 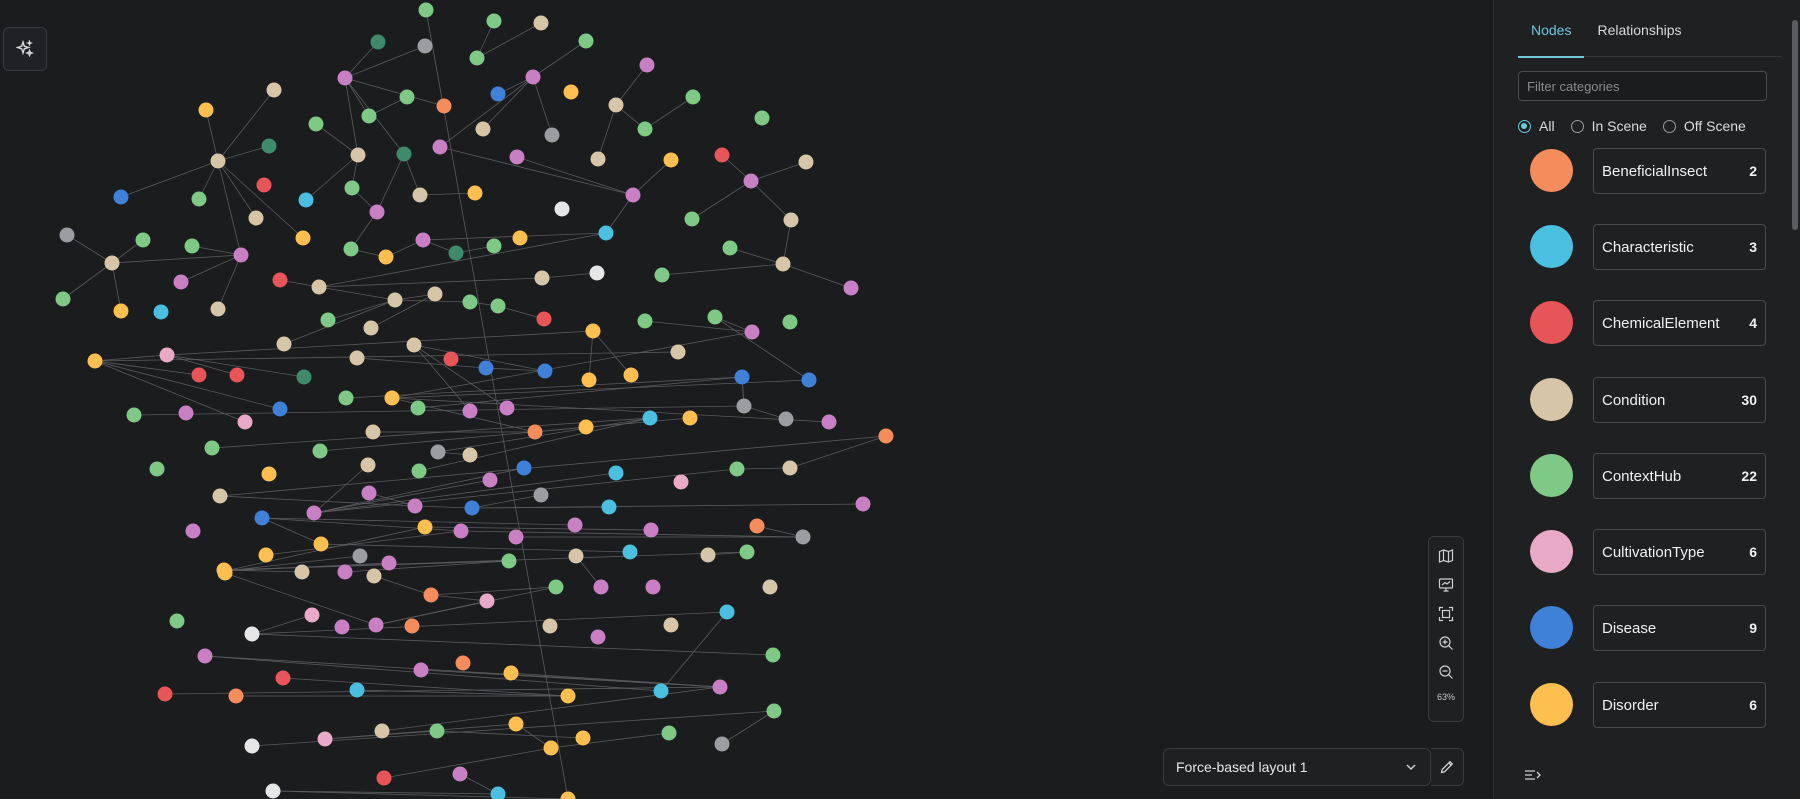 What do you see at coordinates (1655, 628) in the screenshot?
I see `category-row: Disease 9` at bounding box center [1655, 628].